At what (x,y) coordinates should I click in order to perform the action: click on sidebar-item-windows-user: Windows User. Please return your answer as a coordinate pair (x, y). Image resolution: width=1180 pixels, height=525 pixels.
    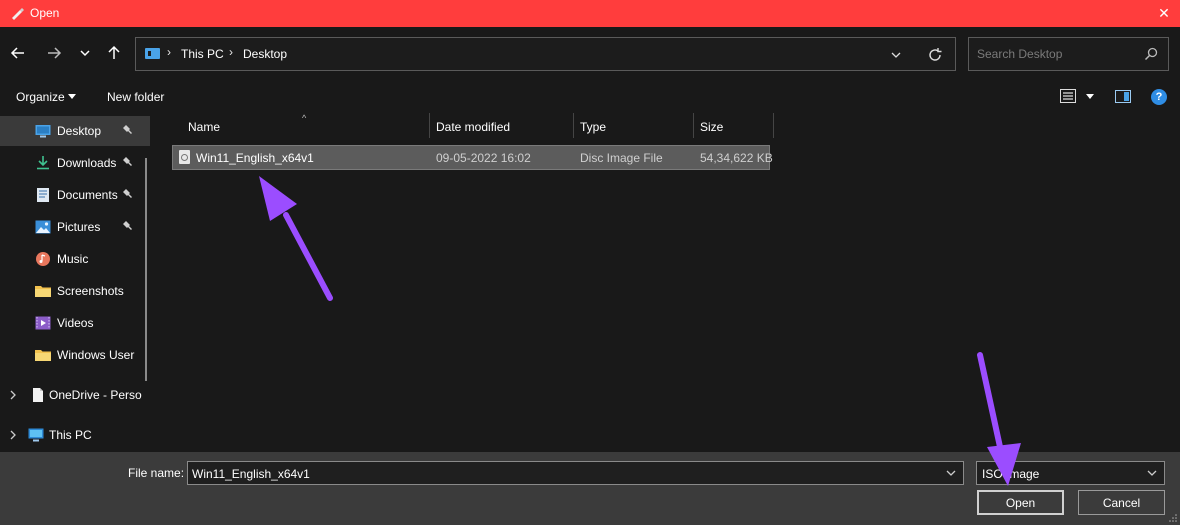
    Looking at the image, I should click on (75, 355).